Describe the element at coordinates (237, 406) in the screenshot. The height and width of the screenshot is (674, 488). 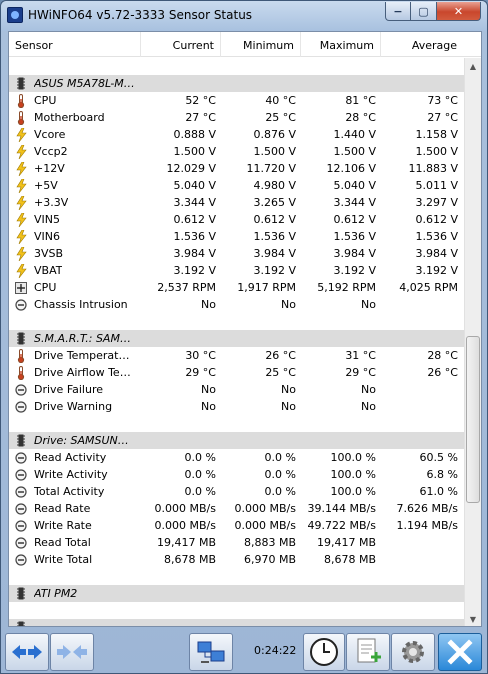
I see `sensor-row: Drive Warning No No No` at that location.